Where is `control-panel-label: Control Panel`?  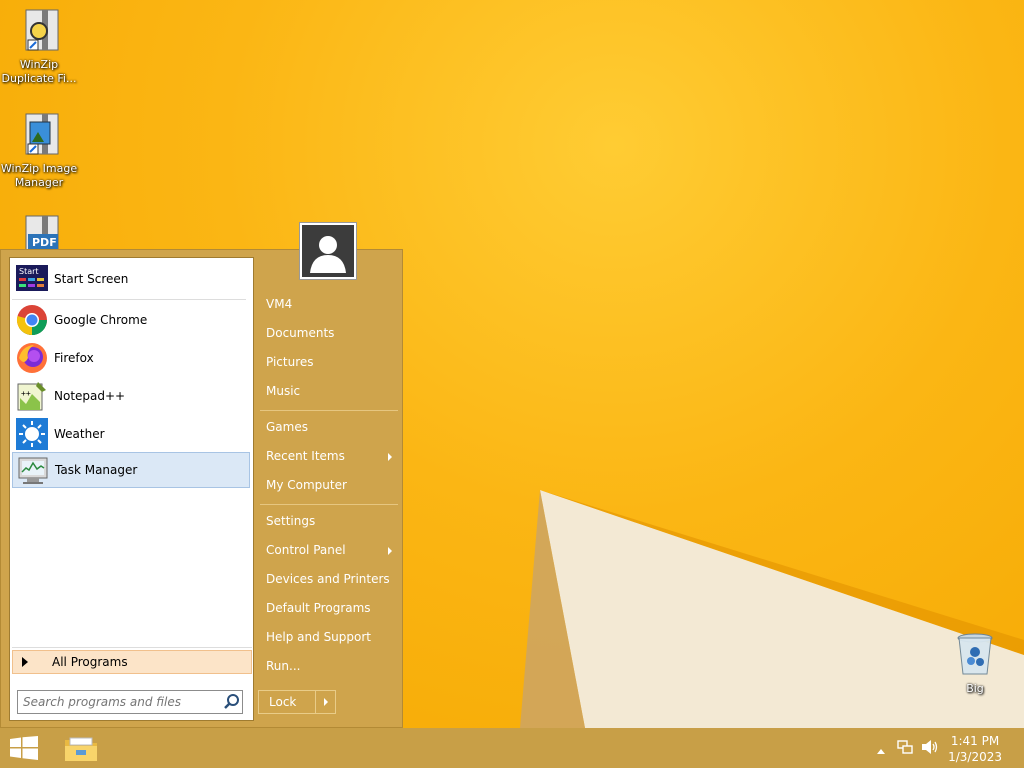
control-panel-label: Control Panel is located at coordinates (306, 550).